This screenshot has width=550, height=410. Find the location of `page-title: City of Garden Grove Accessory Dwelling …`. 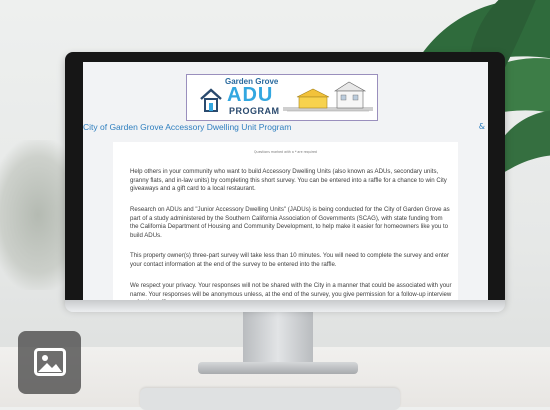

page-title: City of Garden Grove Accessory Dwelling … is located at coordinates (187, 127).